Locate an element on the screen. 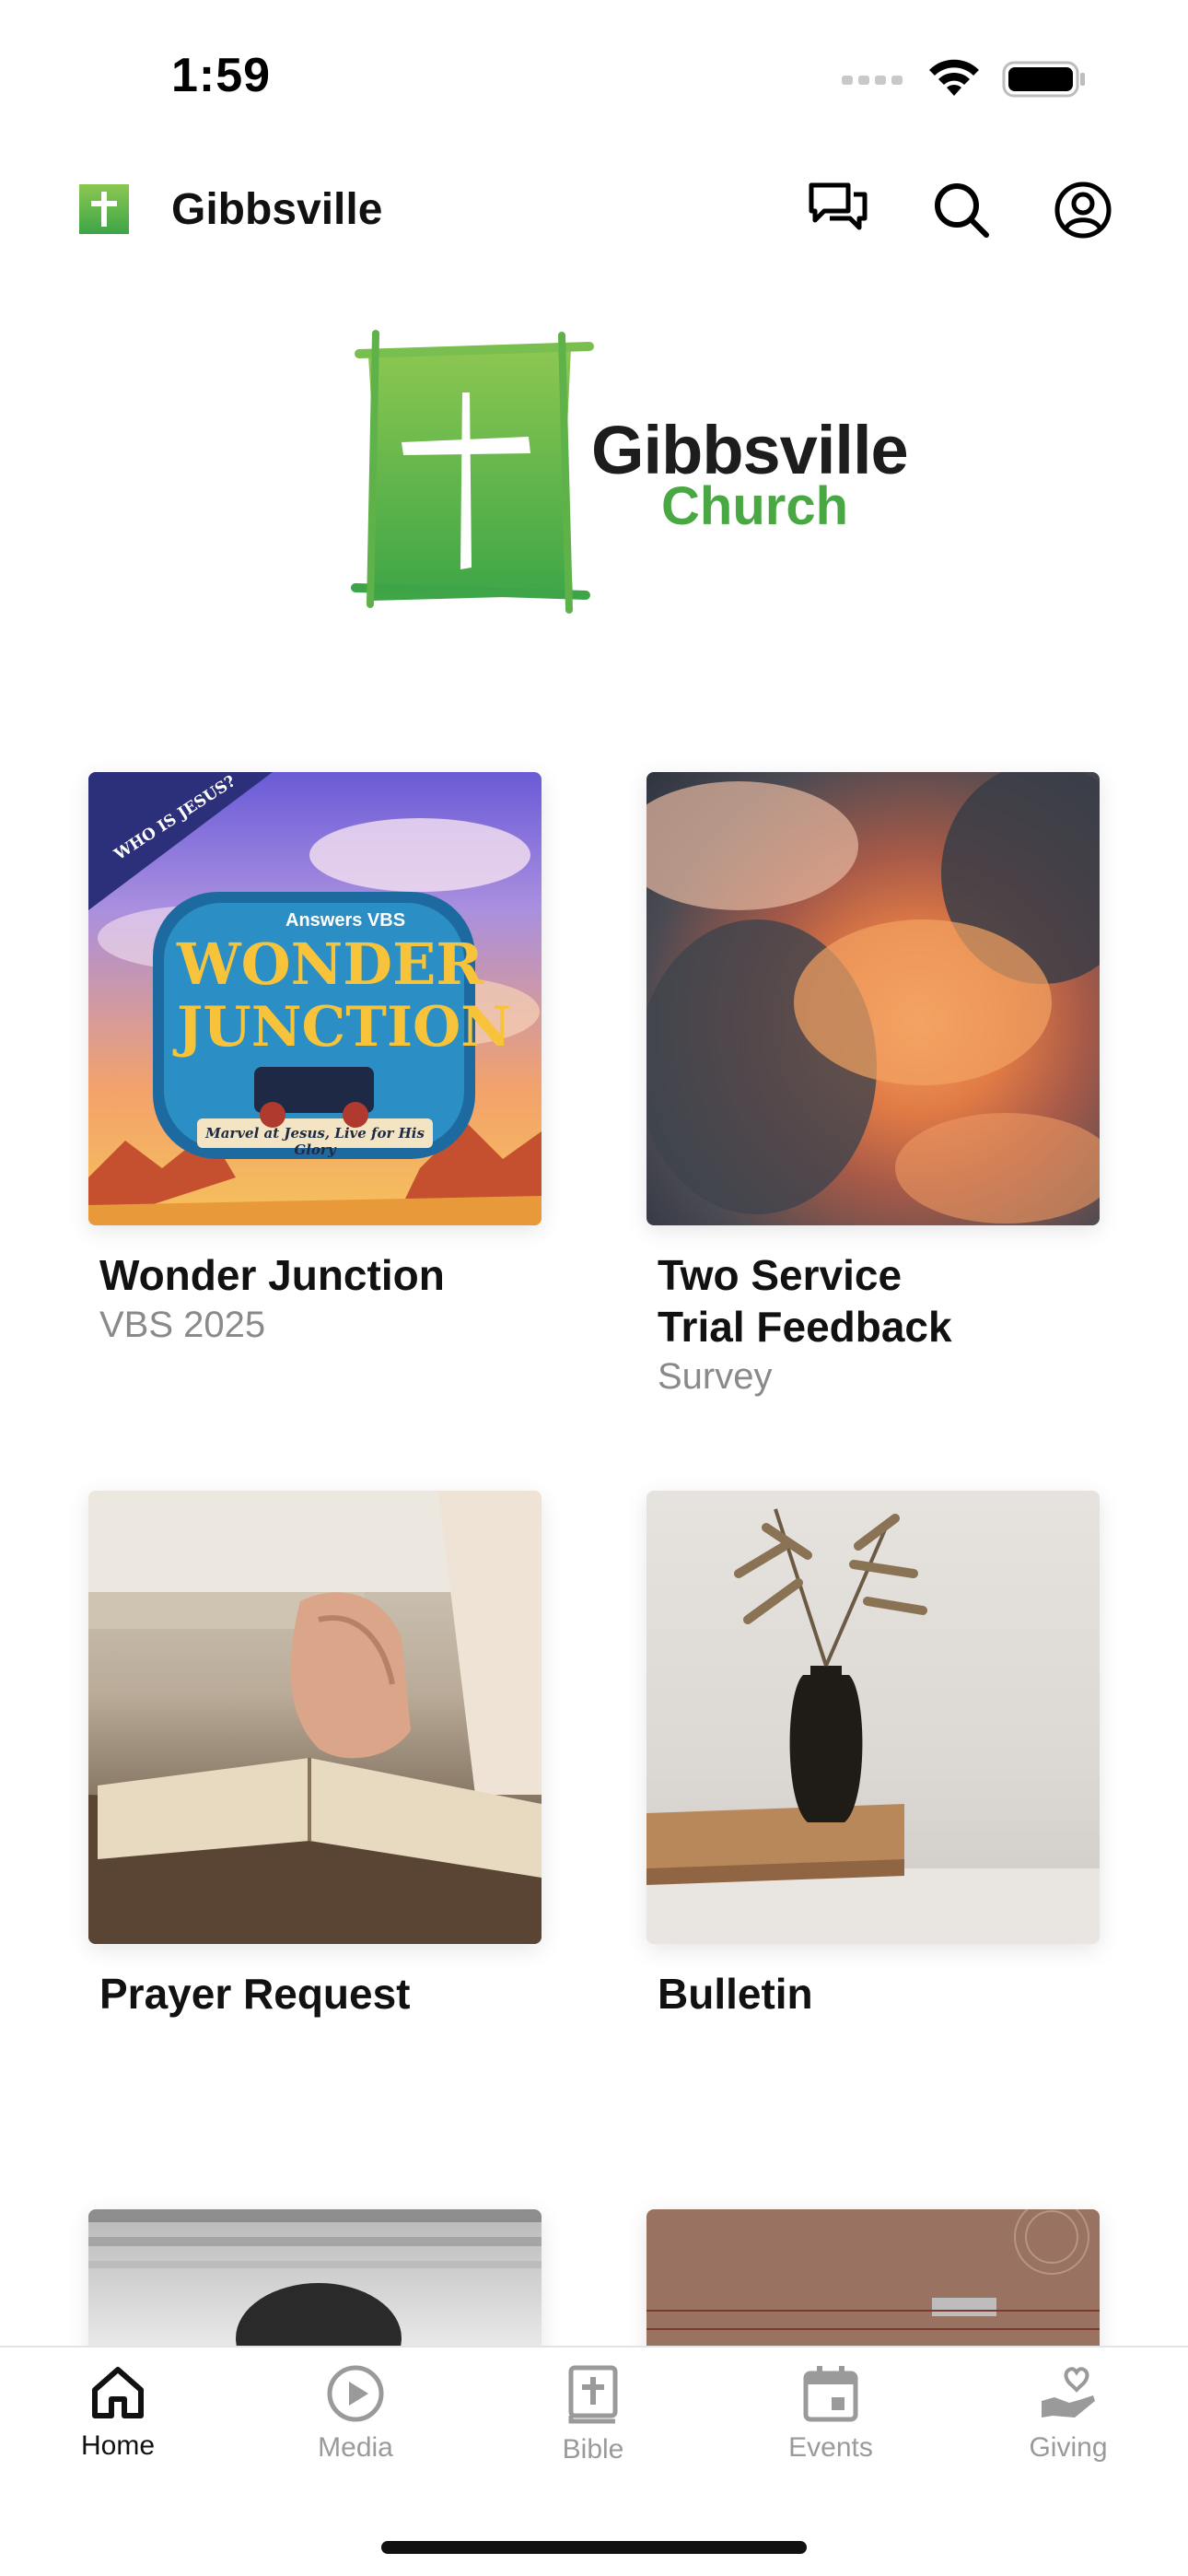  sunset-clouds-image is located at coordinates (873, 998).